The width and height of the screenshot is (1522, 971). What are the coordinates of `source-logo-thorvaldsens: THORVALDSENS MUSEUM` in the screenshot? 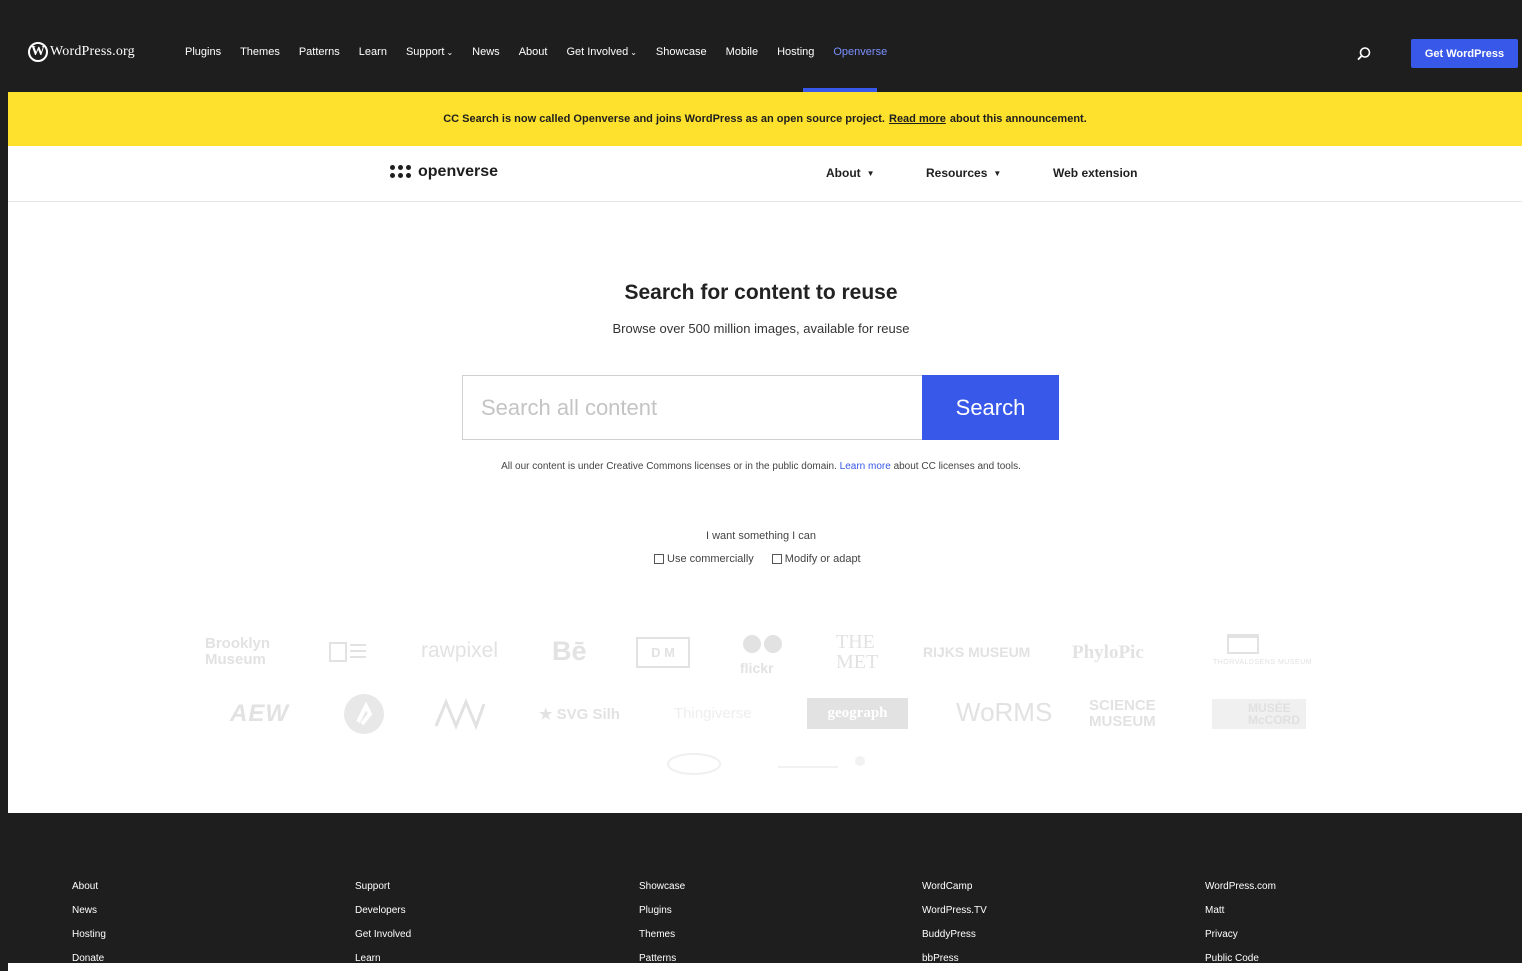 It's located at (1273, 652).